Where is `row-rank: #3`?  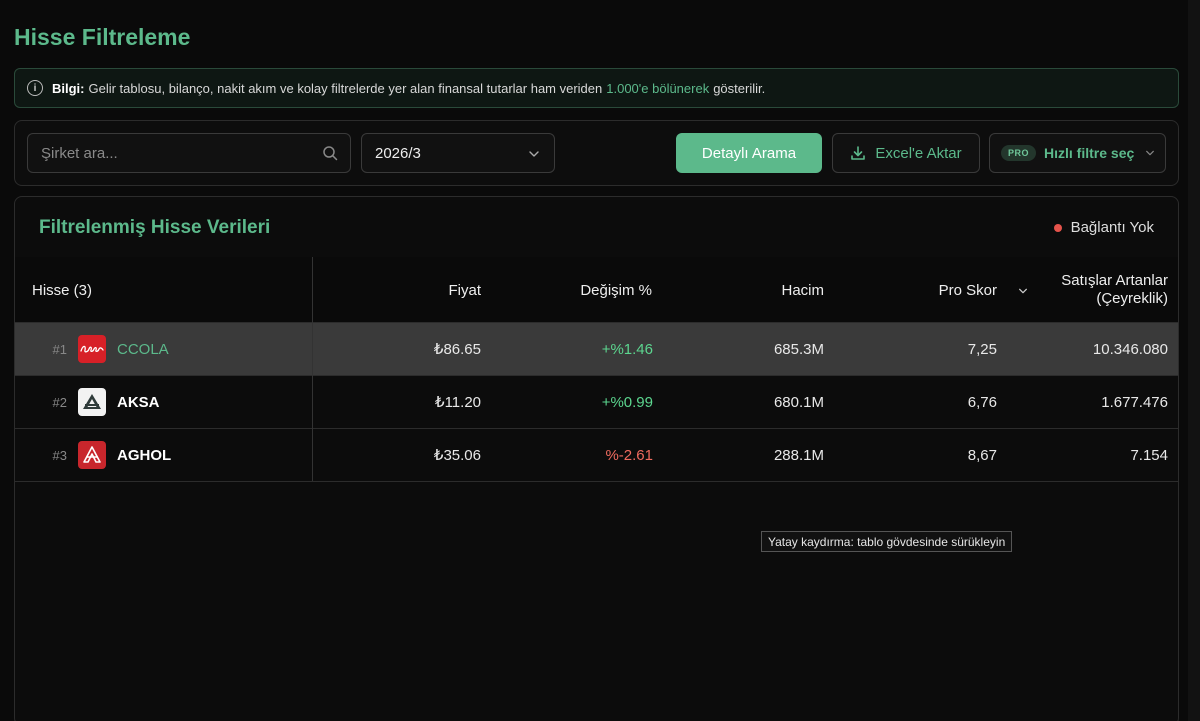 row-rank: #3 is located at coordinates (59, 455).